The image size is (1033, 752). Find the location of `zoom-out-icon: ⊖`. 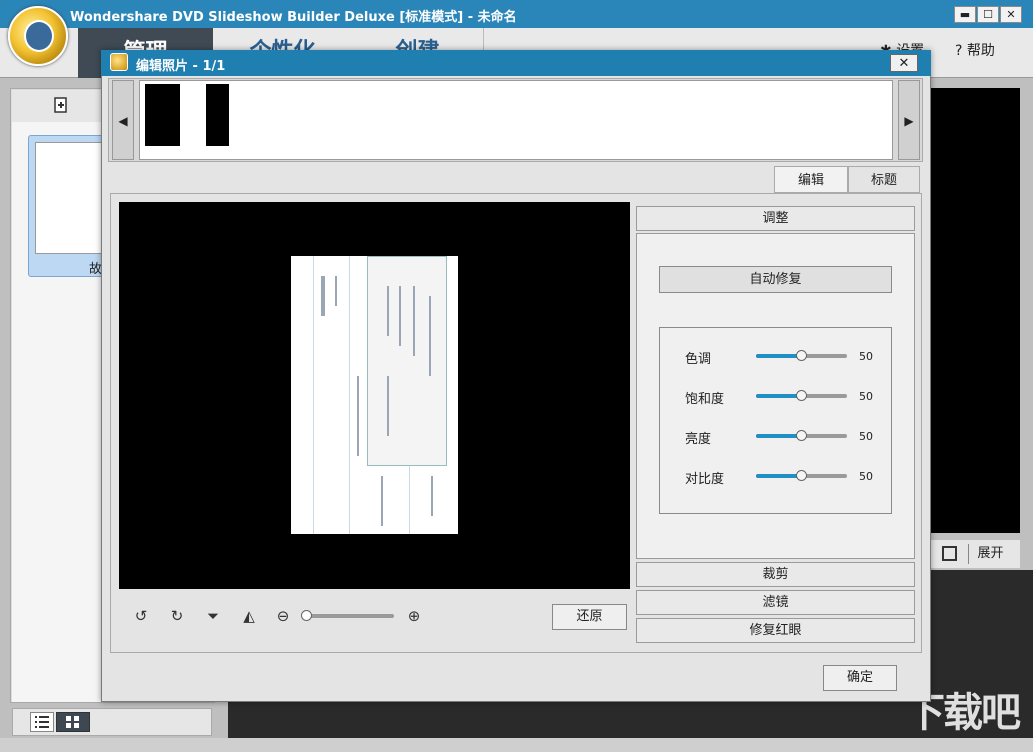

zoom-out-icon: ⊖ is located at coordinates (283, 616).